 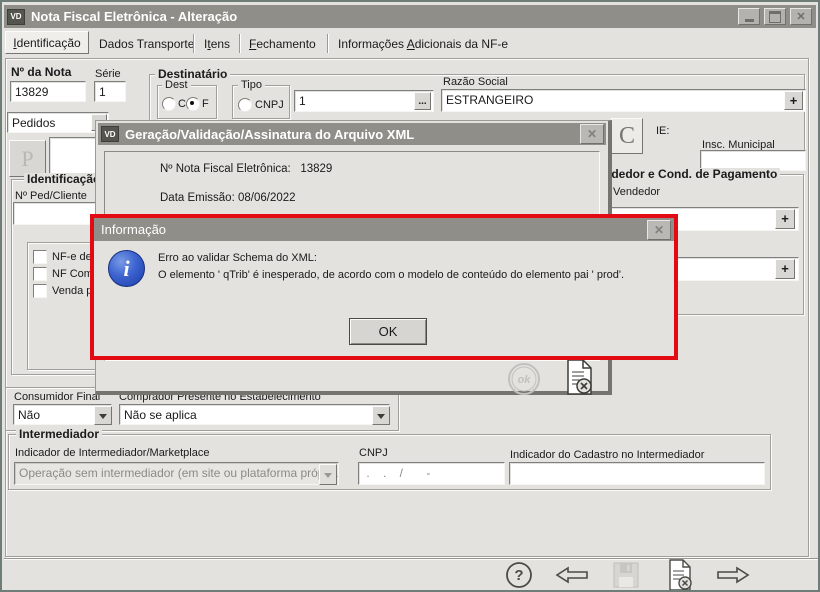 I want to click on nota-input: 13829, so click(x=48, y=91).